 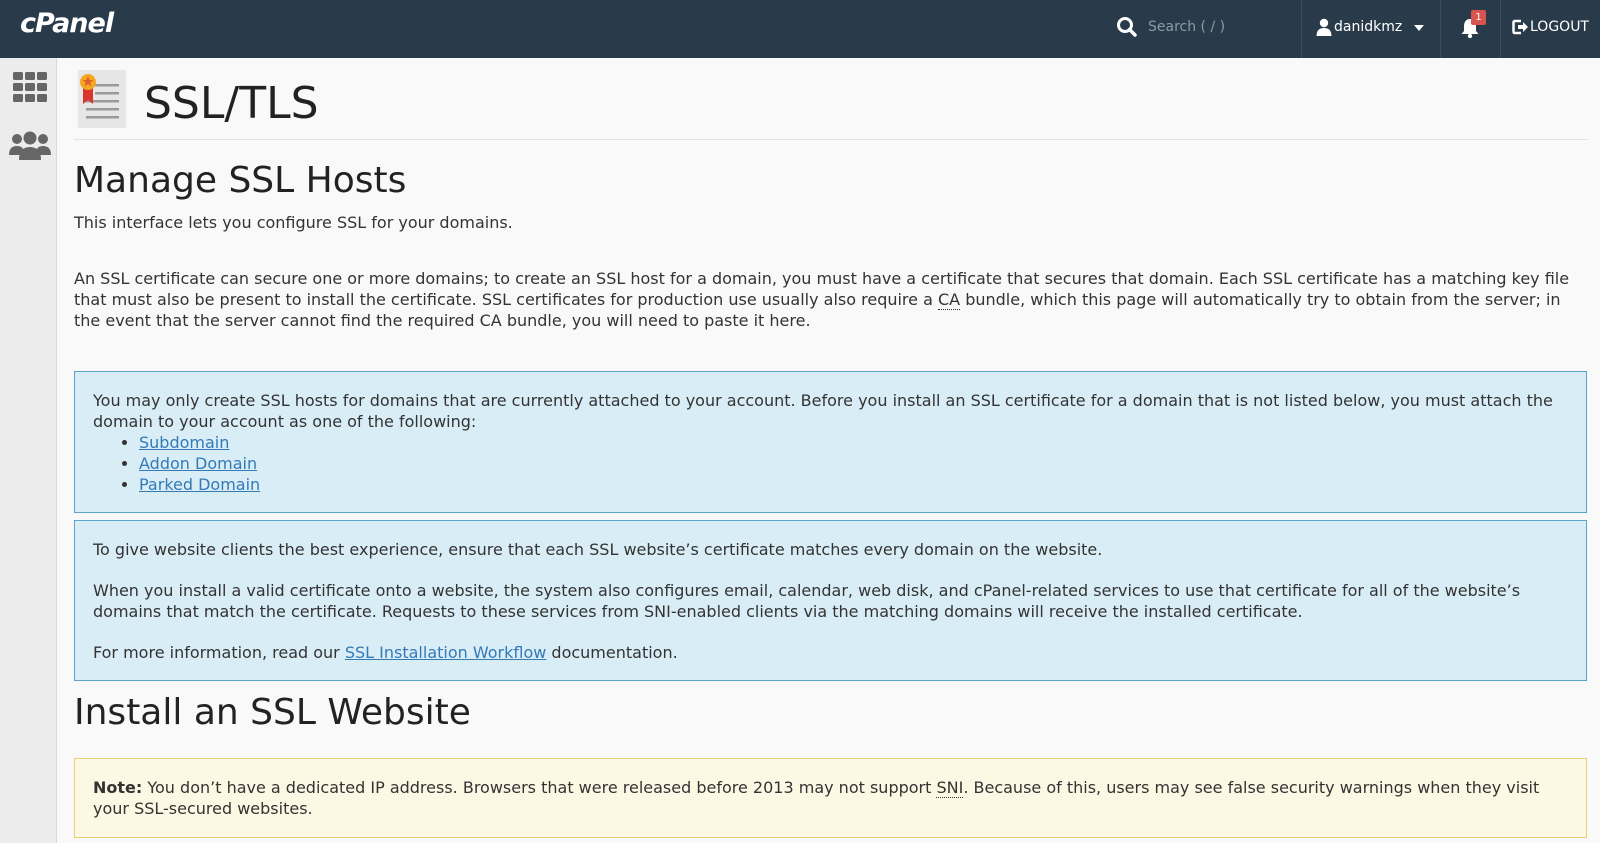 I want to click on ca-abbreviation: CA, so click(x=949, y=300).